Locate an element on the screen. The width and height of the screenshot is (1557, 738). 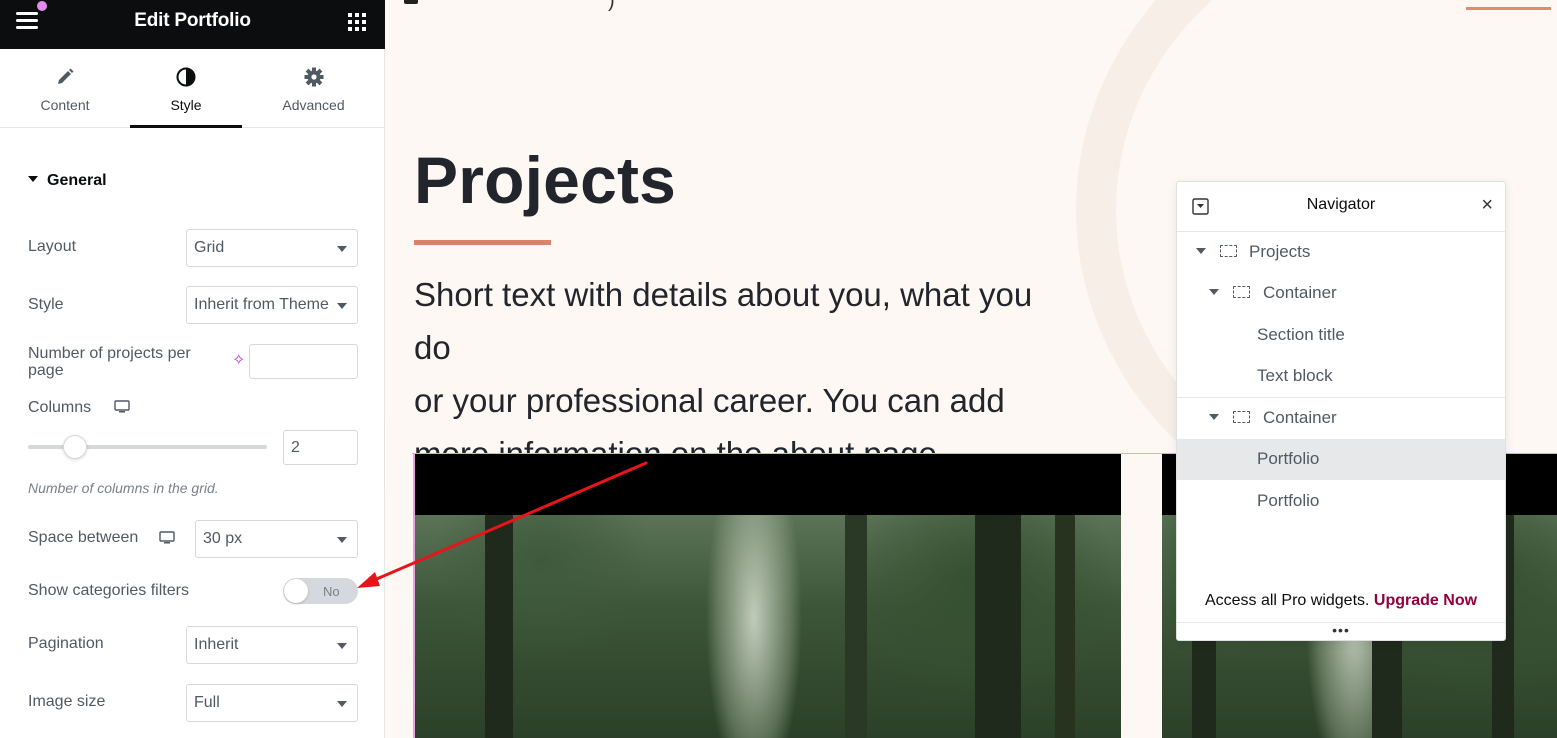
columns-help-text: Number of columns in the grid. is located at coordinates (123, 488).